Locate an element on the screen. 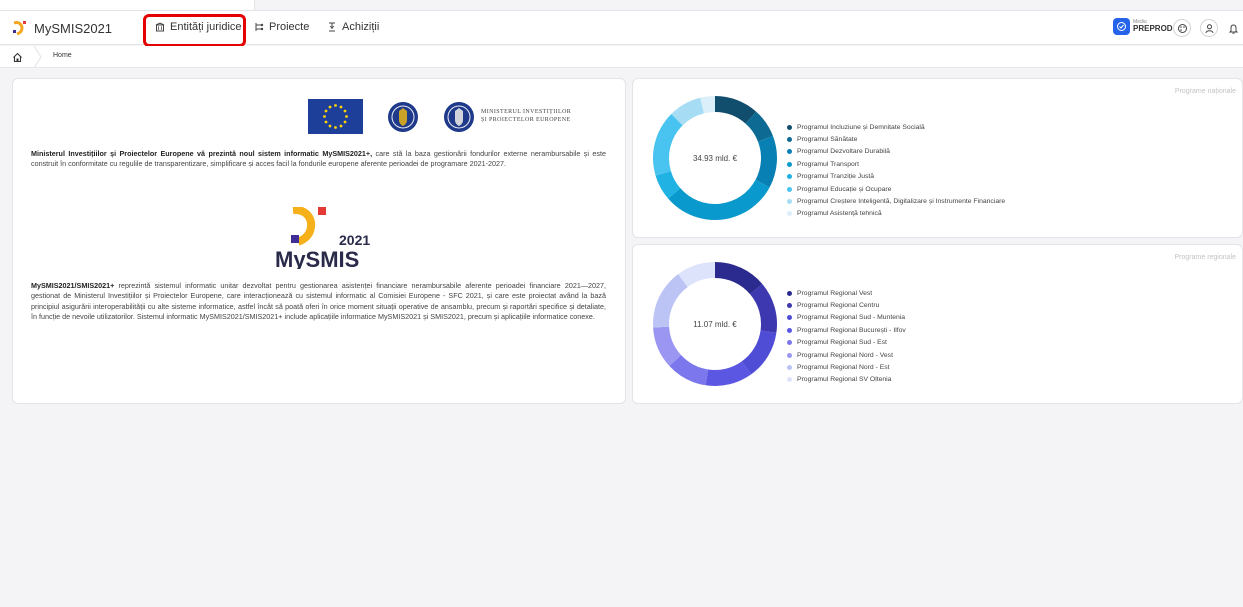 The width and height of the screenshot is (1243, 607). ministry-emblem-icon is located at coordinates (459, 116).